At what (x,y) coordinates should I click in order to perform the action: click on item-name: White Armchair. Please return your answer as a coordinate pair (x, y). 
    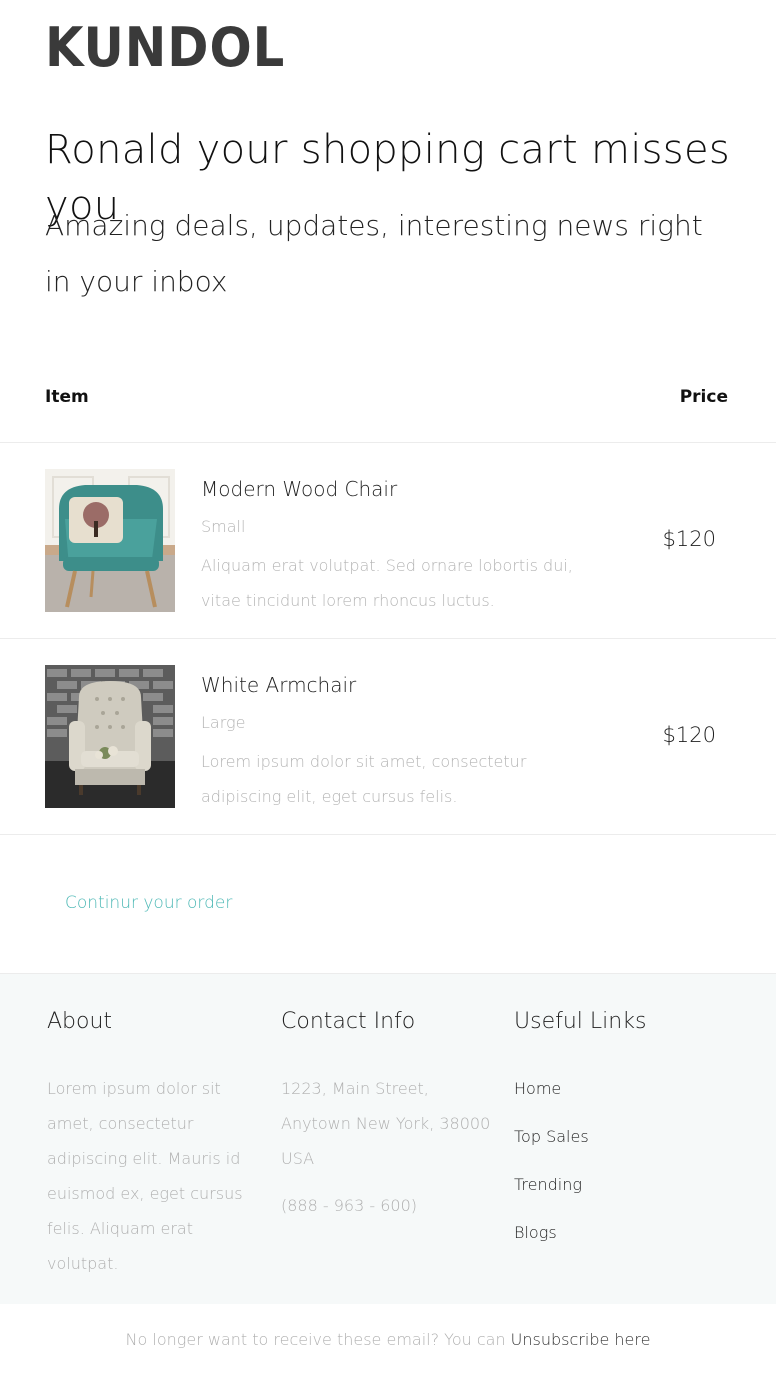
    Looking at the image, I should click on (278, 685).